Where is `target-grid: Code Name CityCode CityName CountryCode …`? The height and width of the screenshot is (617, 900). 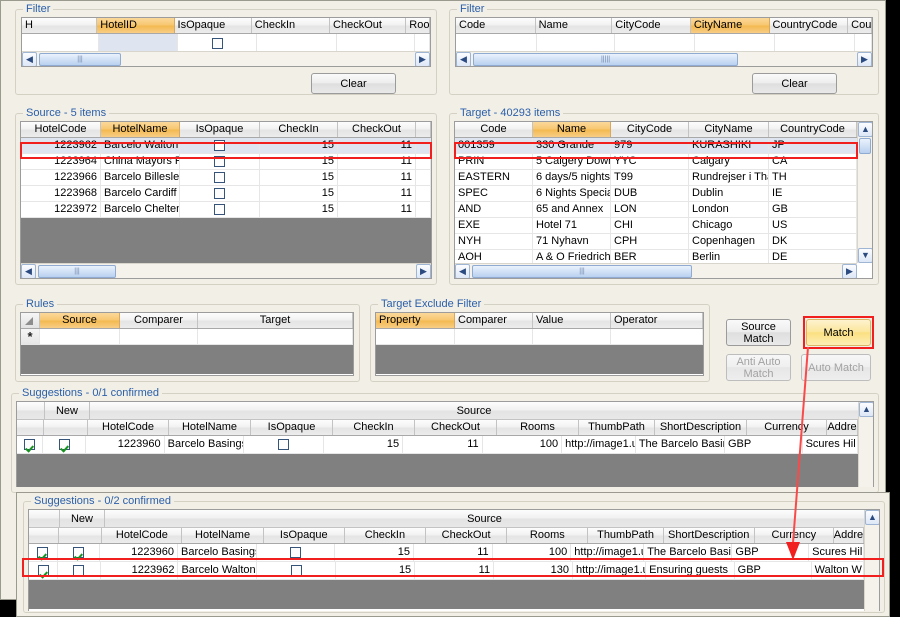 target-grid: Code Name CityCode CityName CountryCode … is located at coordinates (663, 200).